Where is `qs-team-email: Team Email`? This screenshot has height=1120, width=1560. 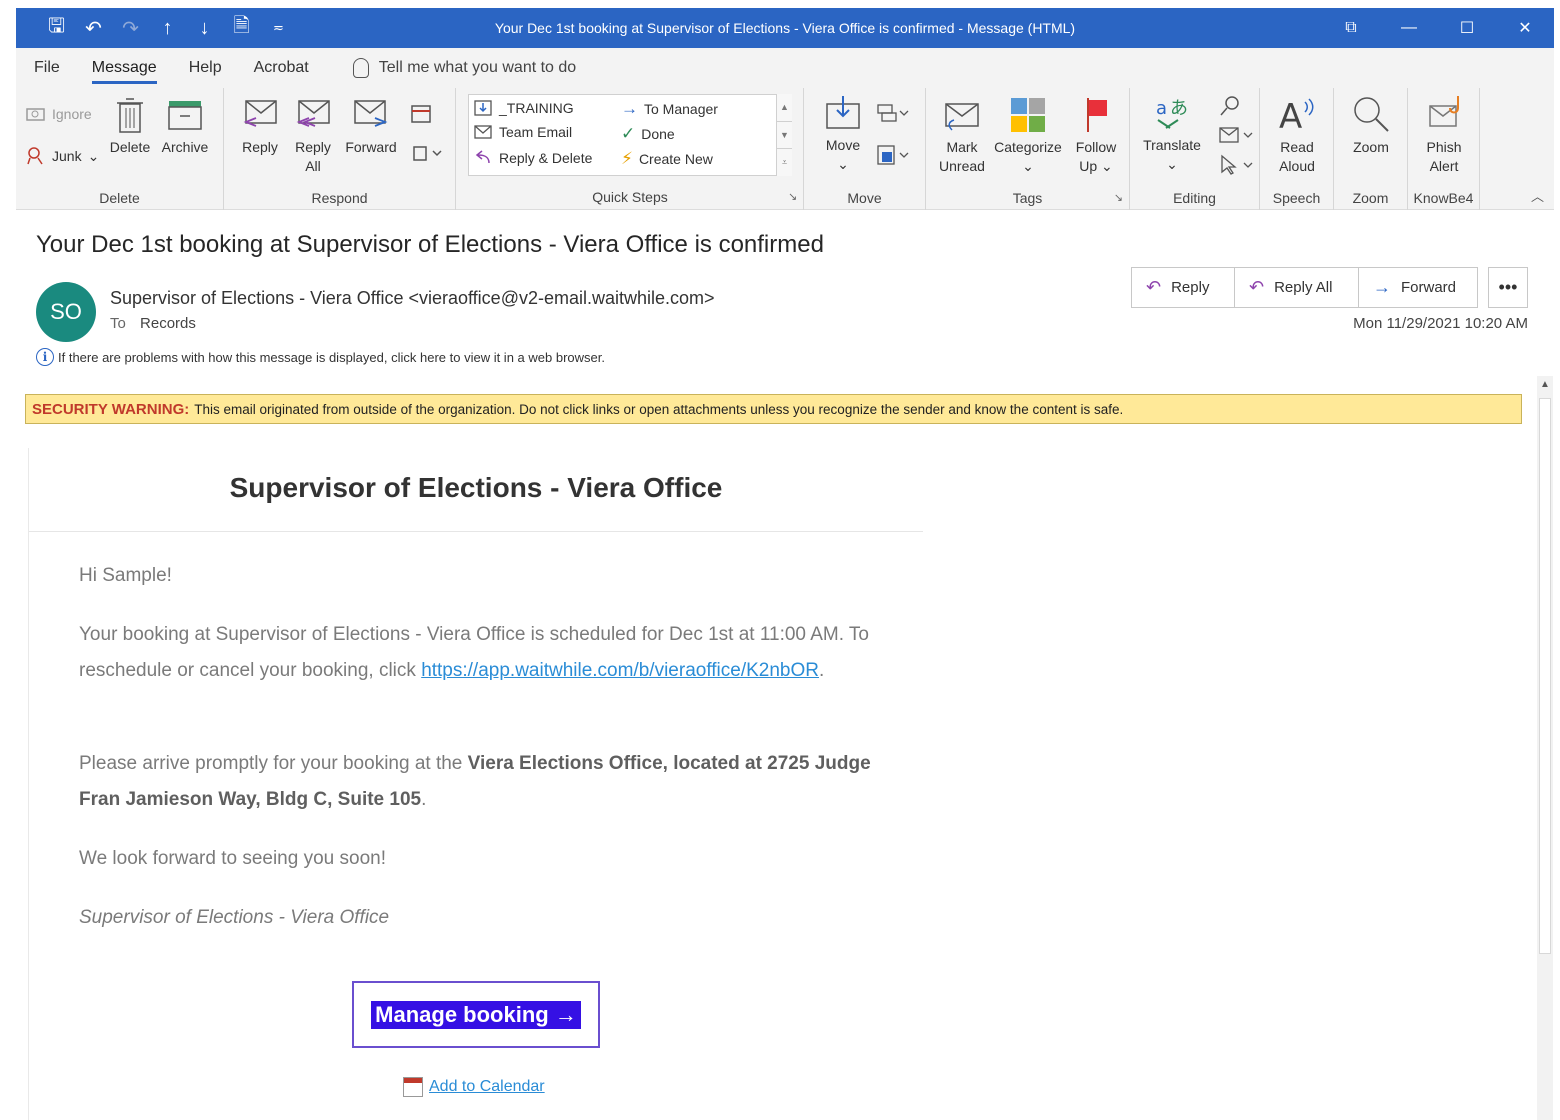 qs-team-email: Team Email is located at coordinates (522, 132).